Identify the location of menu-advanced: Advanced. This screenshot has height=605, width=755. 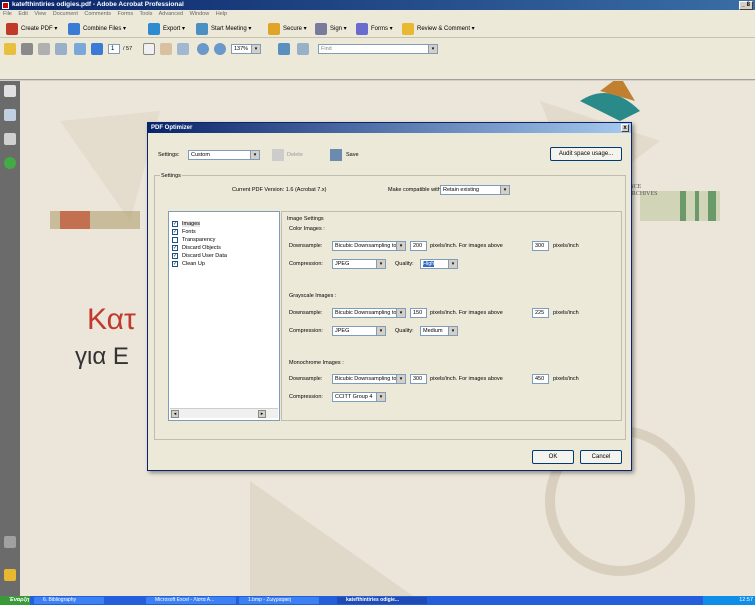
(171, 14).